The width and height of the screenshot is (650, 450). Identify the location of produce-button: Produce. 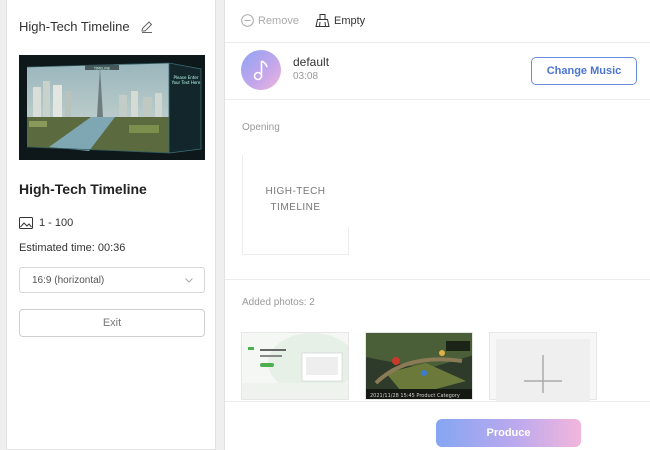
(508, 433).